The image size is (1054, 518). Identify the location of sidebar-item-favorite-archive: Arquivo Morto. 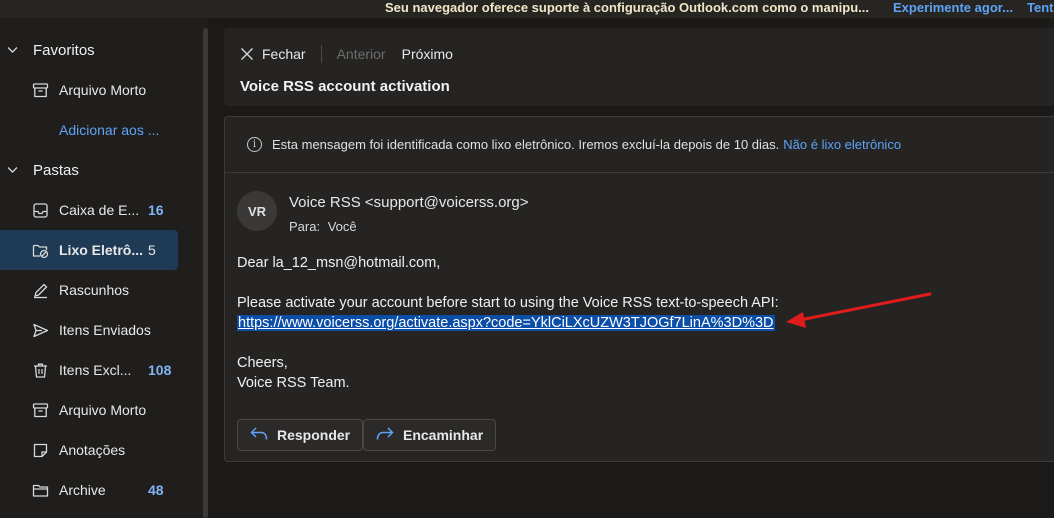
(89, 90).